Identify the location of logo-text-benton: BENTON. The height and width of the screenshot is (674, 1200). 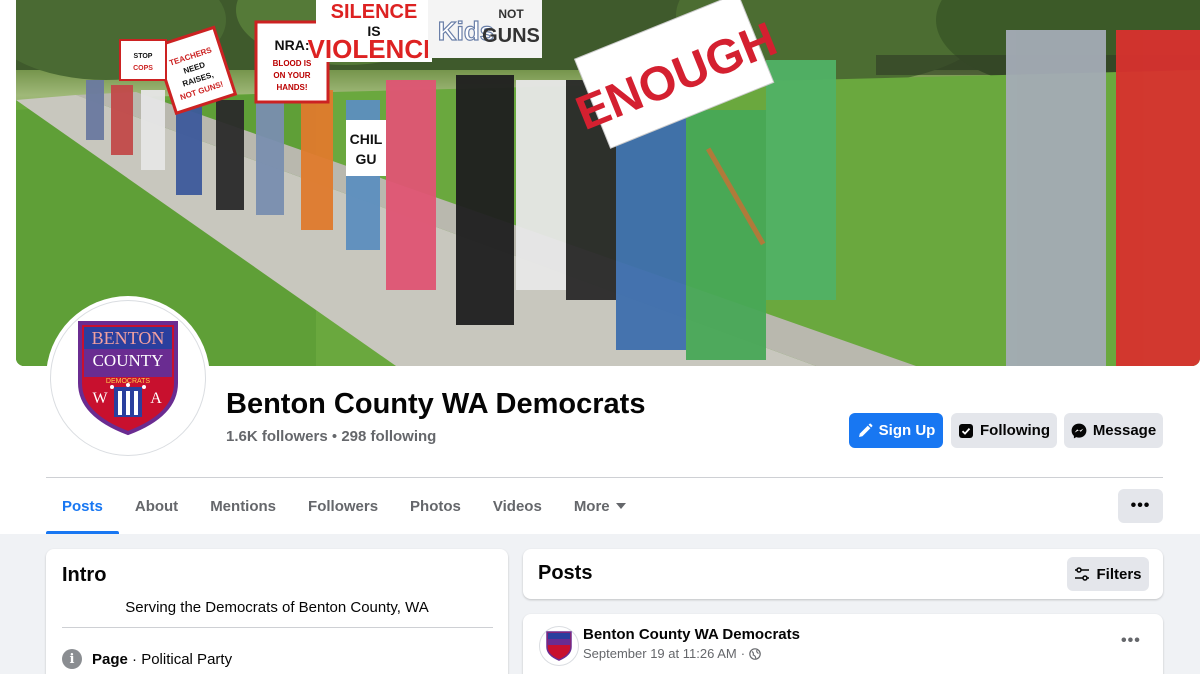
(128, 338).